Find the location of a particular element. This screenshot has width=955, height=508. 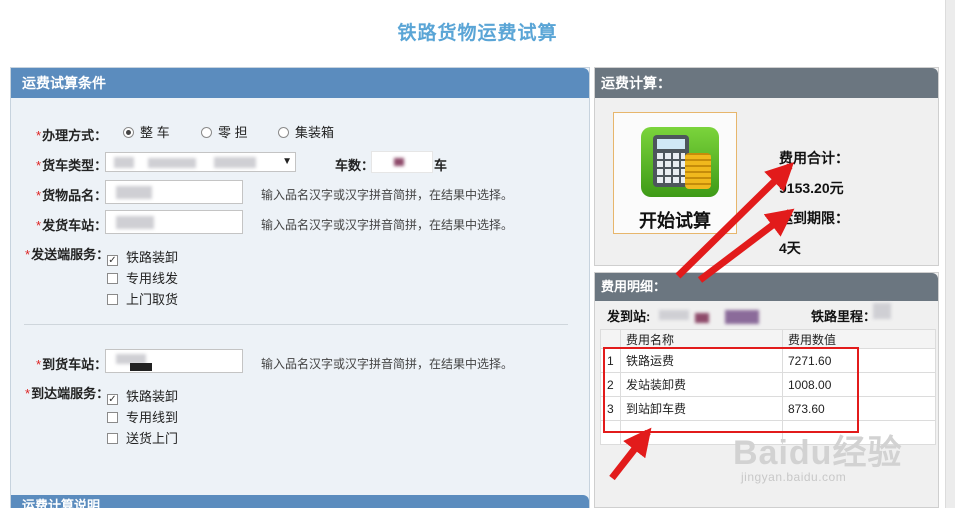

goods-hint: 输入品名汉字或汉字拼音简拼，在结果中选择。 is located at coordinates (387, 195).